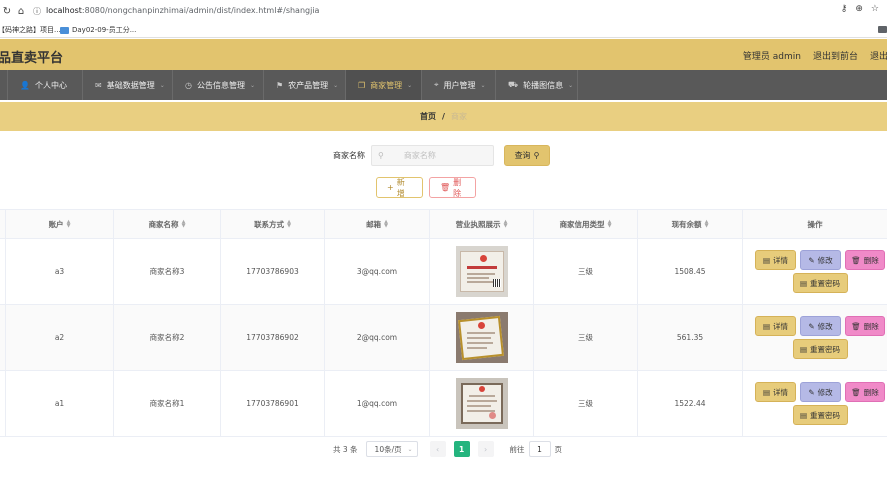 The width and height of the screenshot is (887, 500). I want to click on cell-account: a3, so click(60, 271).